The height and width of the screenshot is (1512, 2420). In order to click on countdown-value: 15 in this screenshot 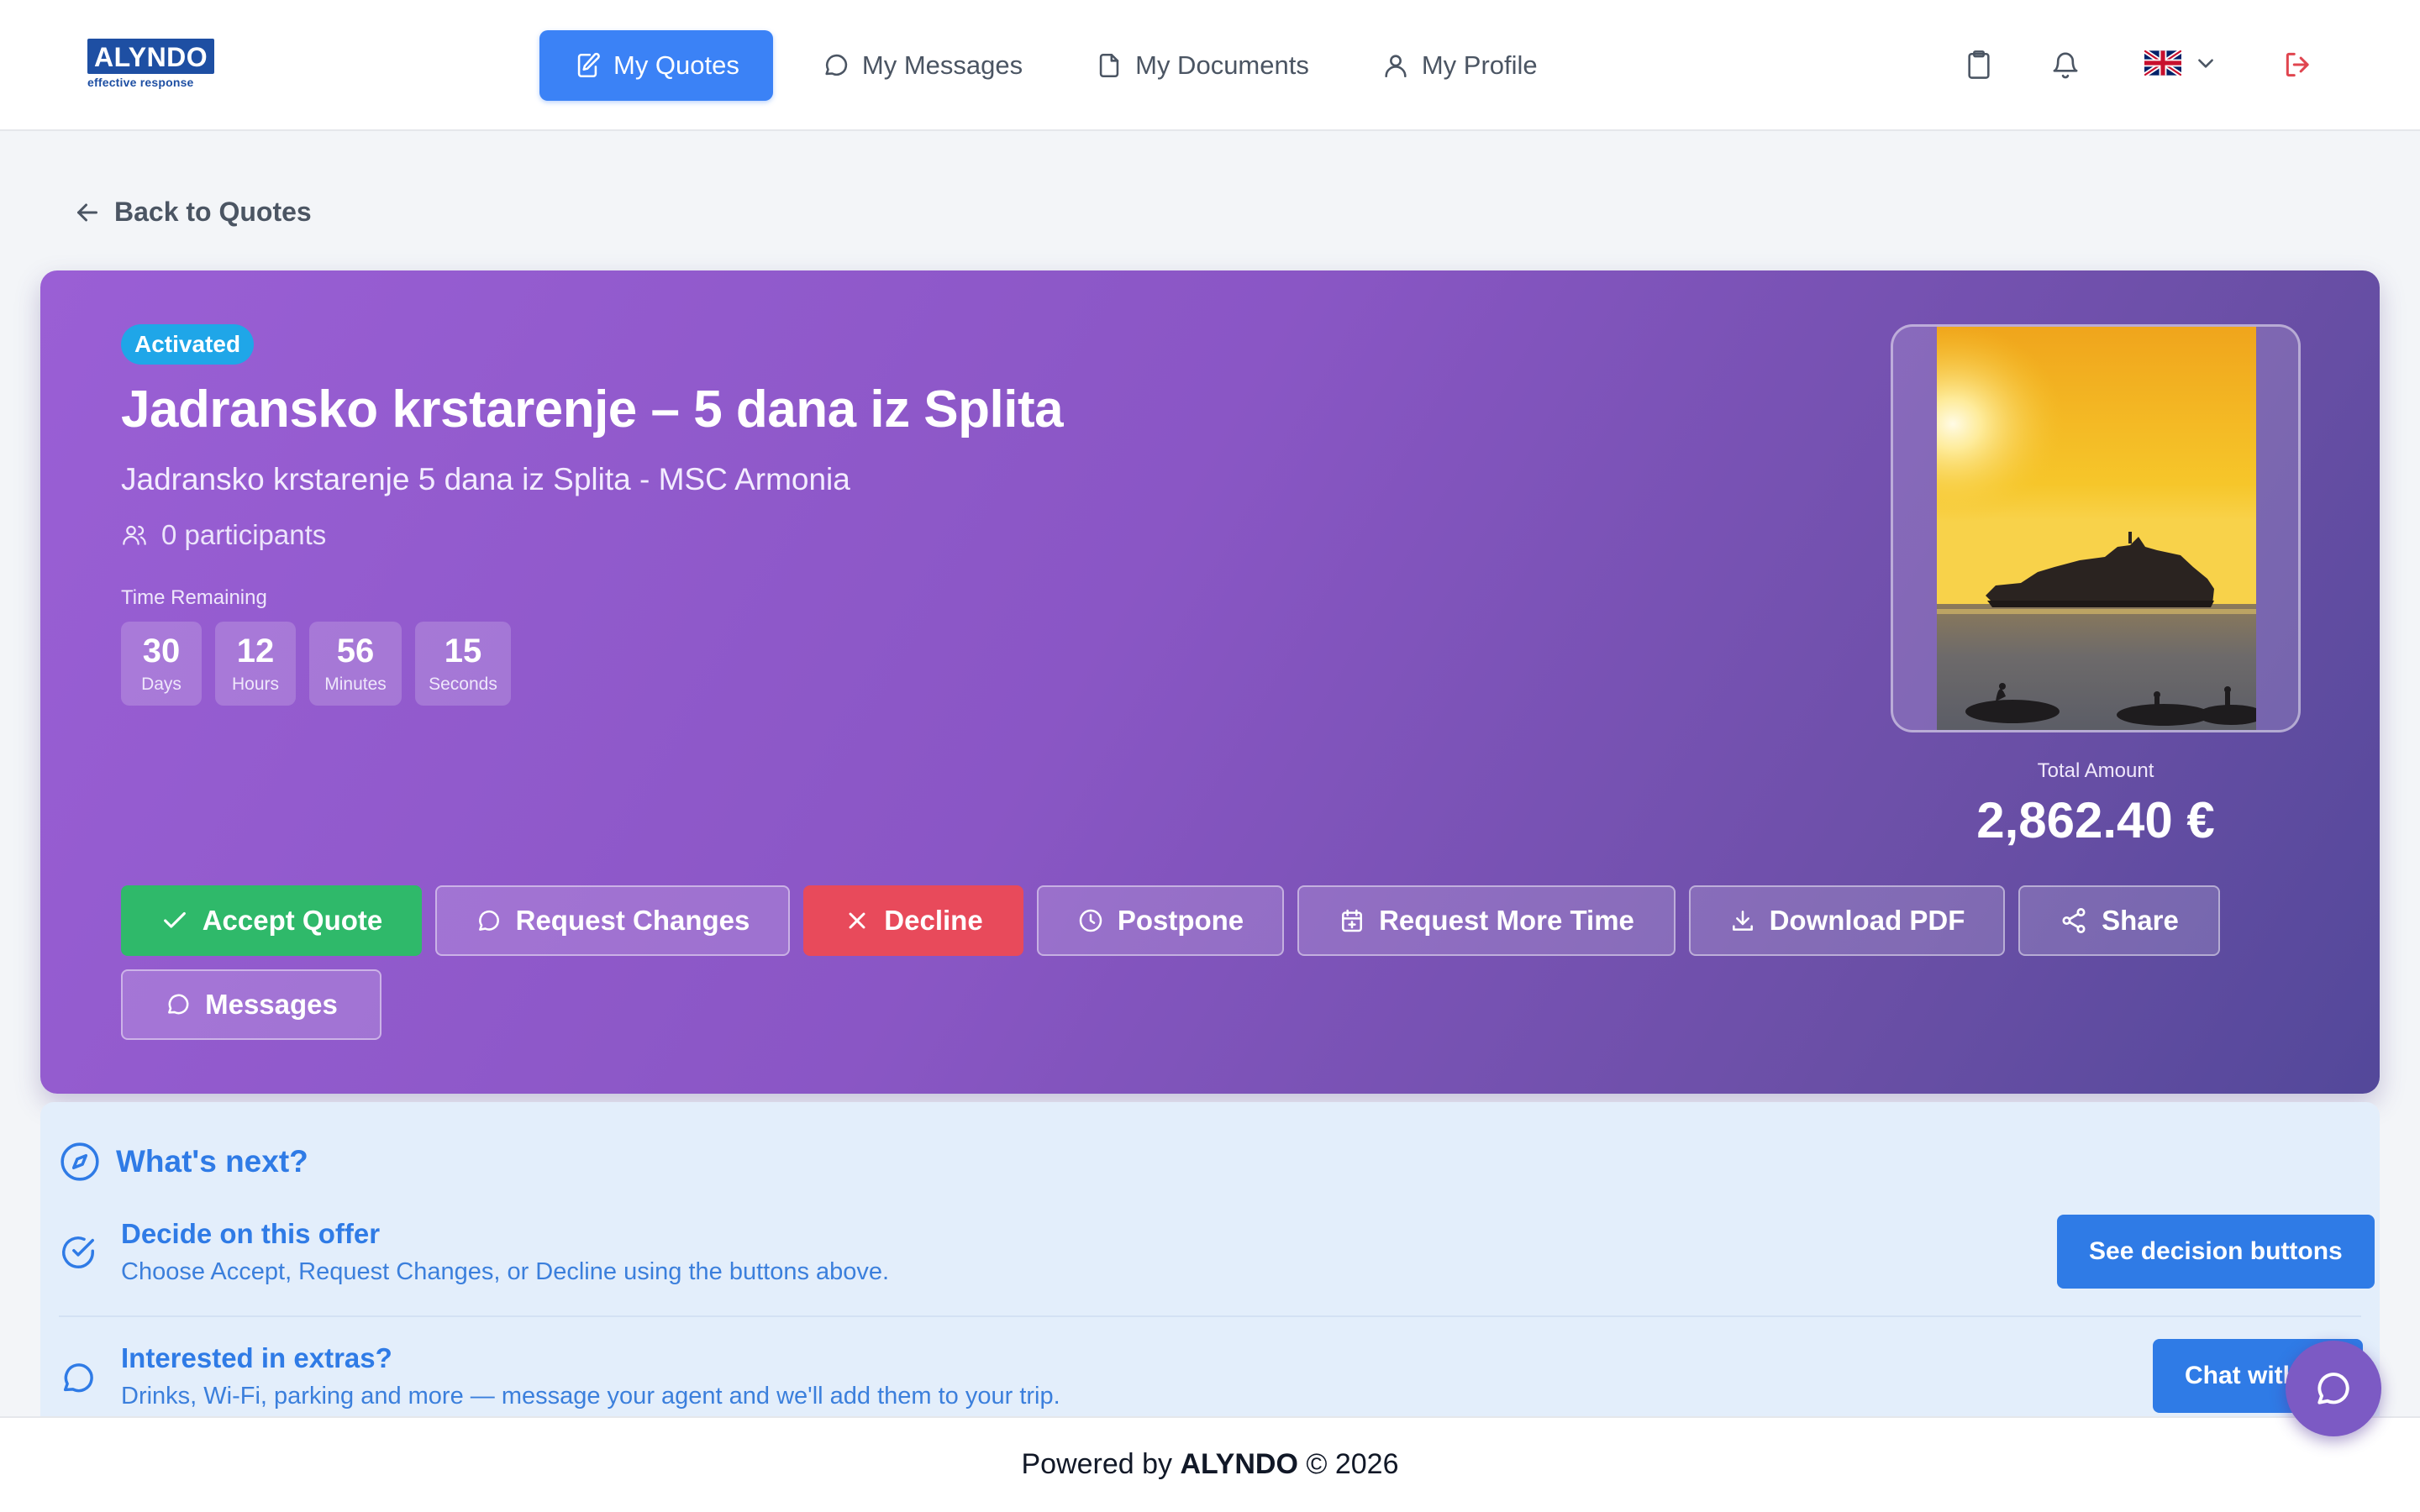, I will do `click(463, 651)`.